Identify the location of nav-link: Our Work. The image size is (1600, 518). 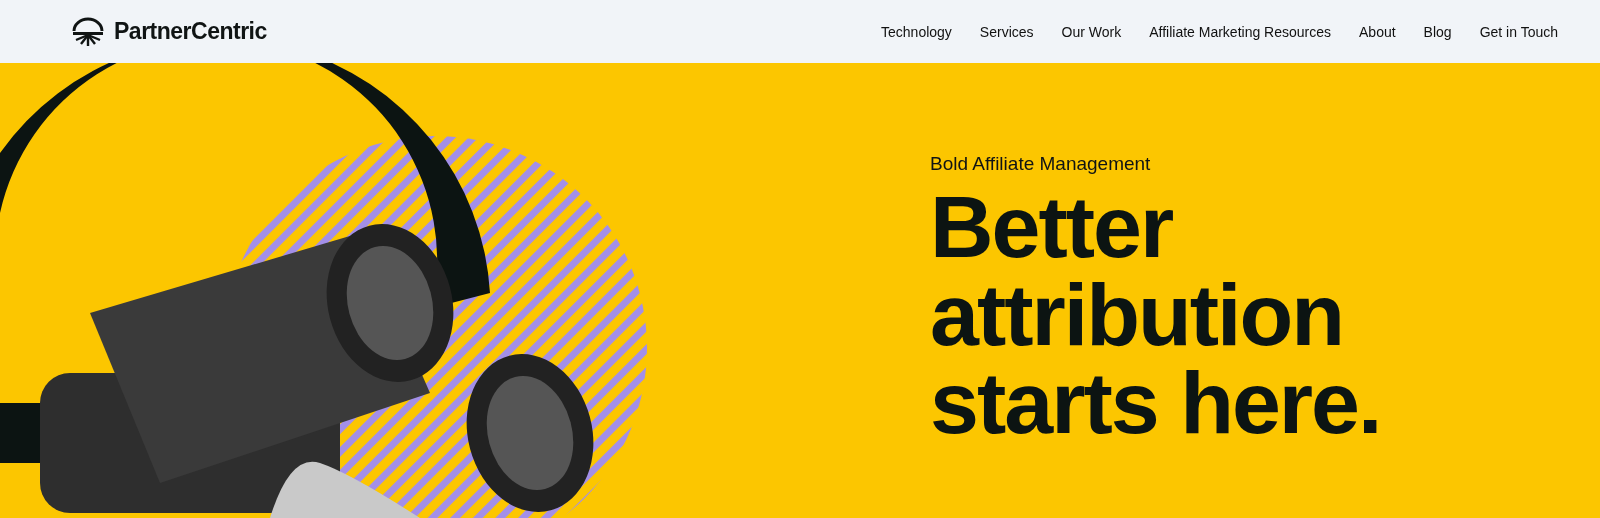
(1091, 31).